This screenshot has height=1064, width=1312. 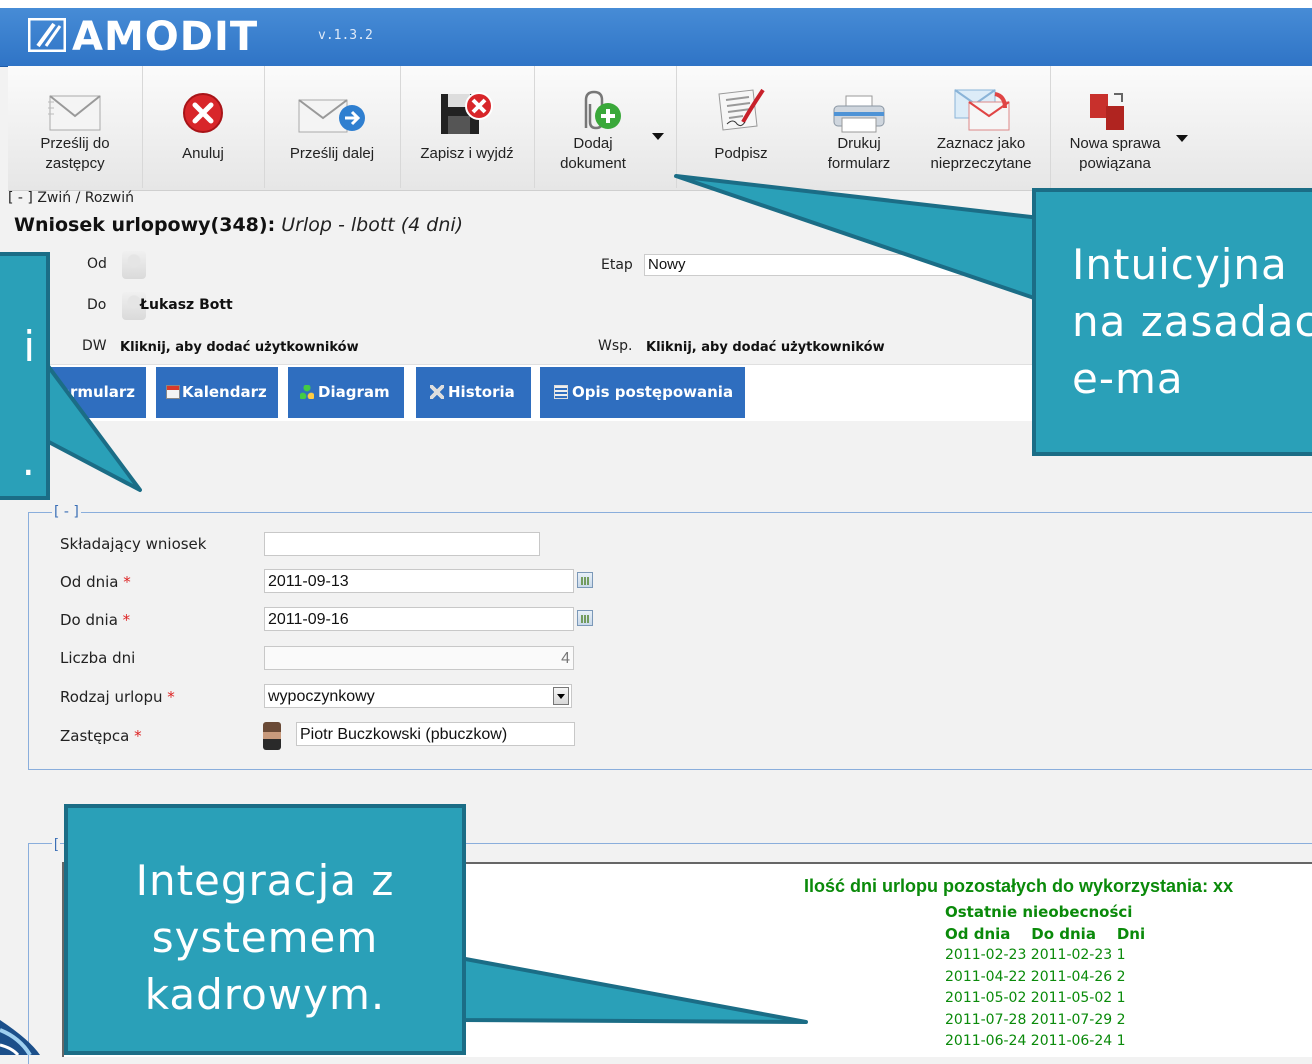 What do you see at coordinates (66, 512) in the screenshot?
I see `form-collapse-toggle: [ - ]` at bounding box center [66, 512].